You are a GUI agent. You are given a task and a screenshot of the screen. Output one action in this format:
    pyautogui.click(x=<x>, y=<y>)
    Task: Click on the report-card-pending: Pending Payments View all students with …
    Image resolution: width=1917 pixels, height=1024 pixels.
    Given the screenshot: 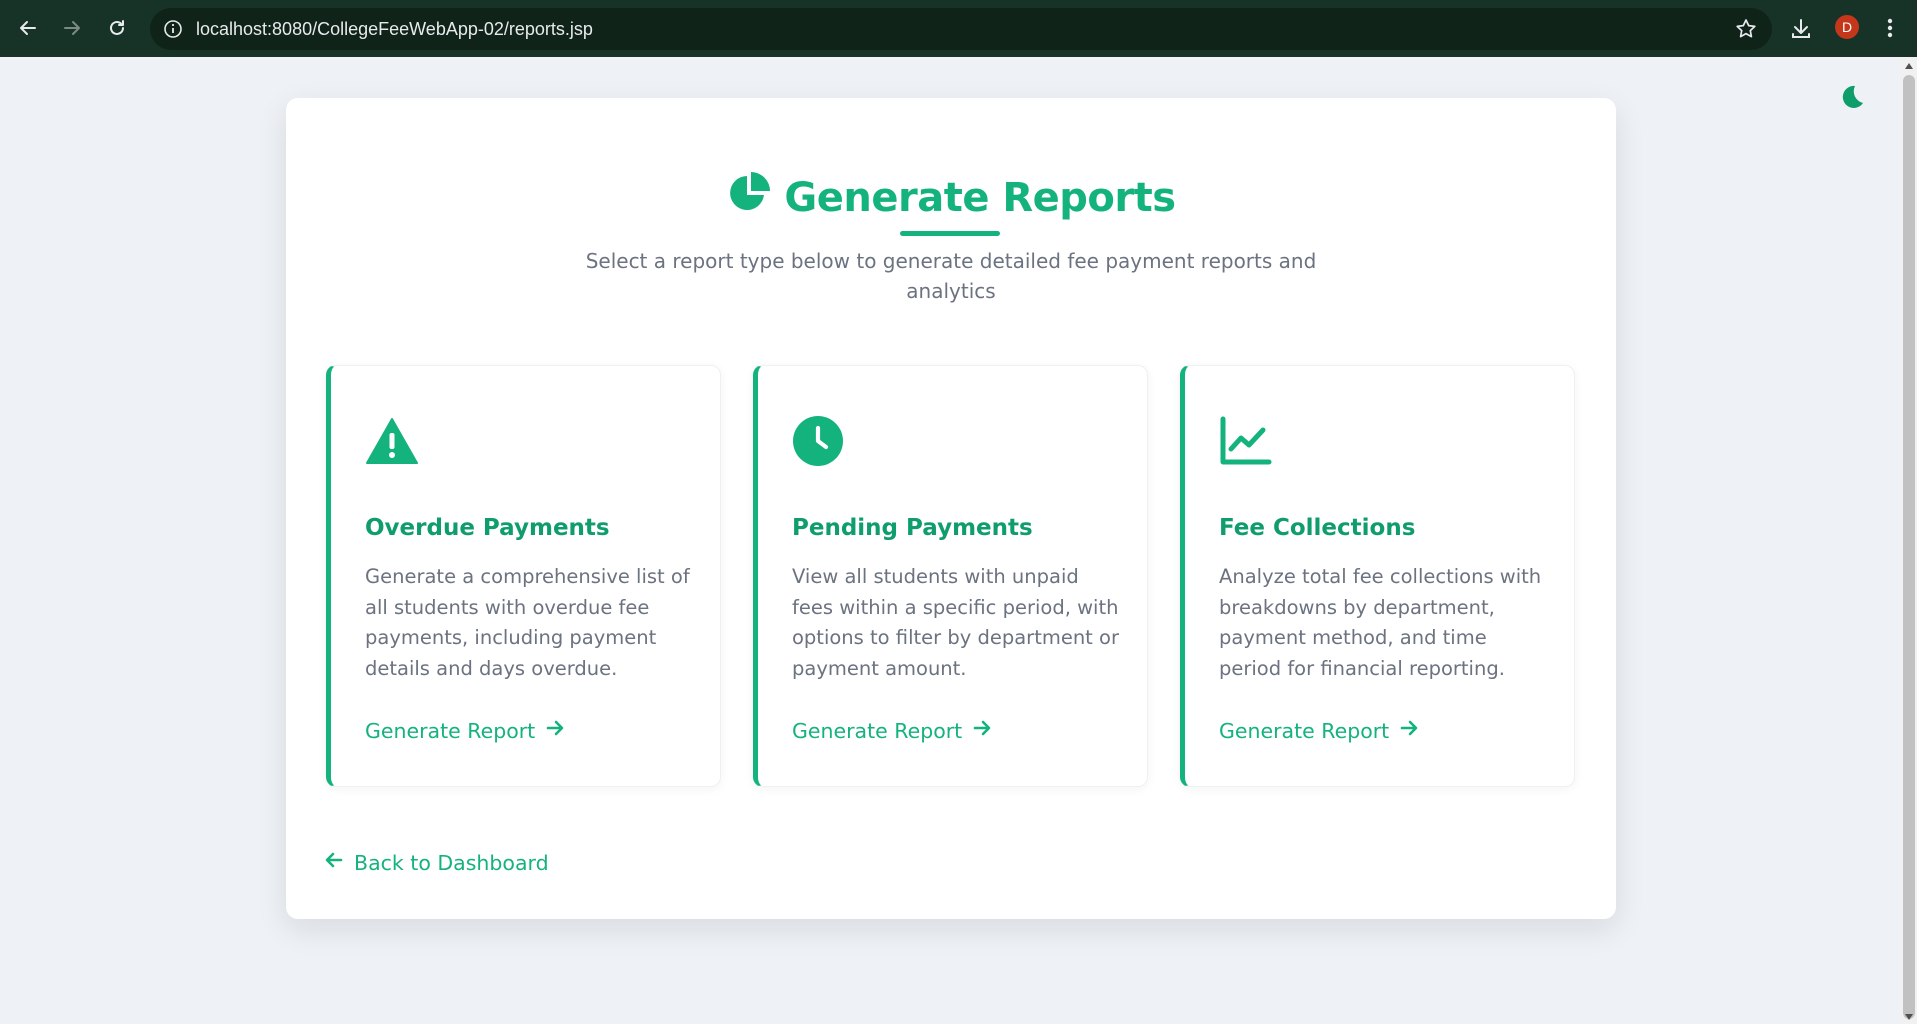 What is the action you would take?
    pyautogui.click(x=950, y=576)
    